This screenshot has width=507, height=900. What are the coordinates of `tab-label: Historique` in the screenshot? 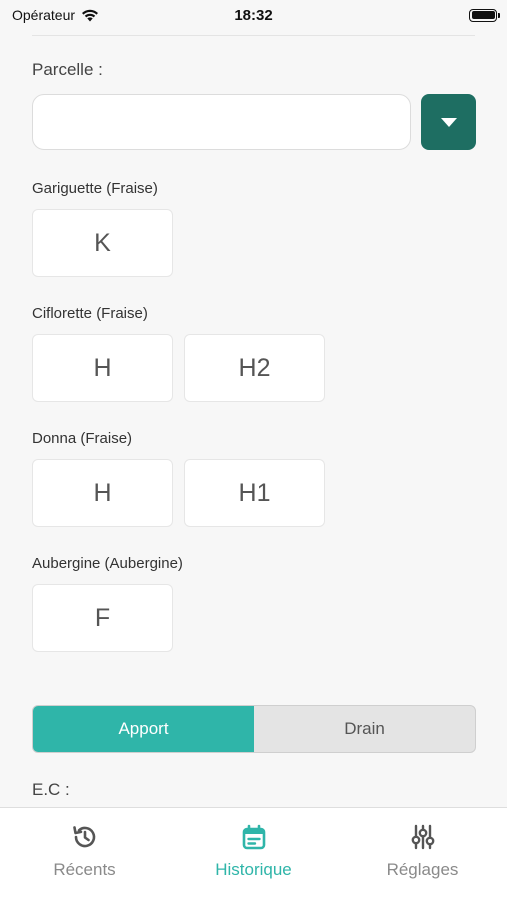 It's located at (253, 869).